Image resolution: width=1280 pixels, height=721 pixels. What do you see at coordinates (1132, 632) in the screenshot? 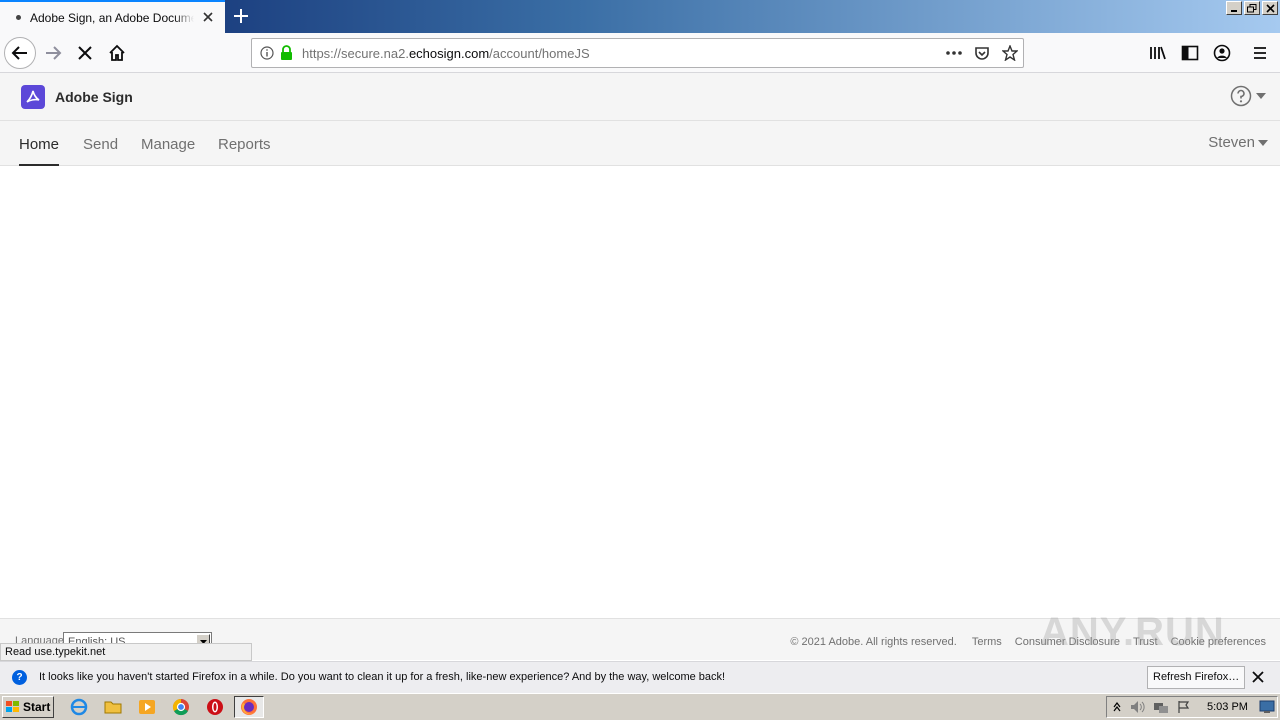
I see `watermark: ANY.RUN` at bounding box center [1132, 632].